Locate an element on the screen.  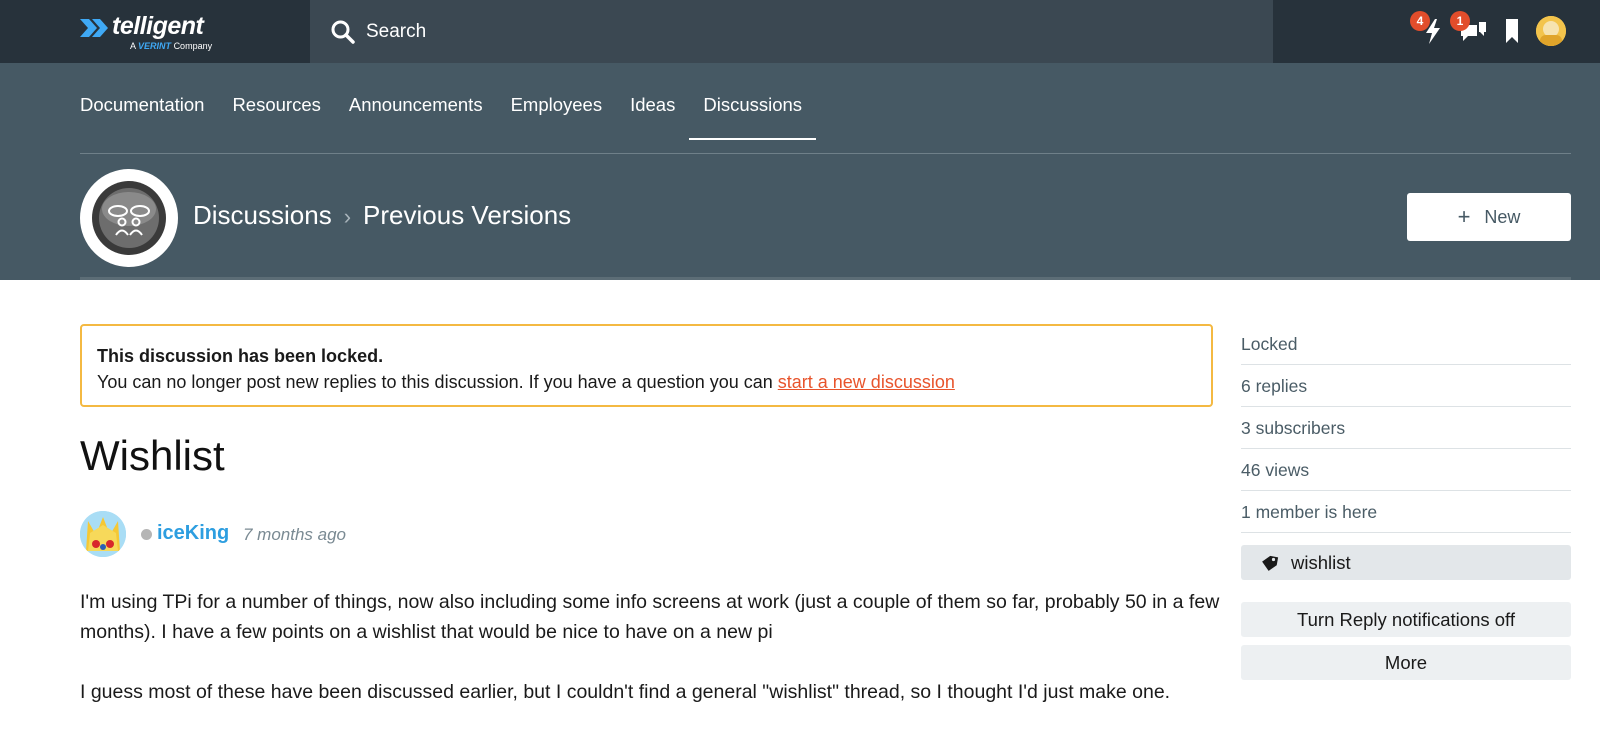
nav-discussions: Discussions is located at coordinates (753, 101).